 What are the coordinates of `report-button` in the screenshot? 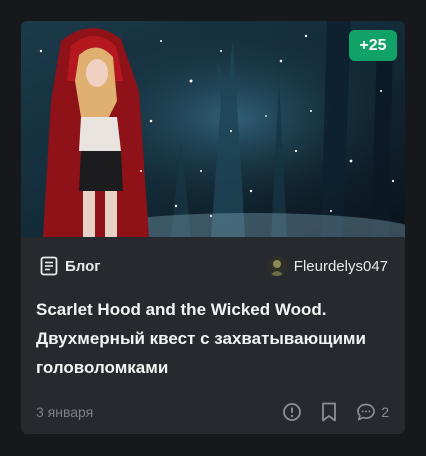 It's located at (292, 412).